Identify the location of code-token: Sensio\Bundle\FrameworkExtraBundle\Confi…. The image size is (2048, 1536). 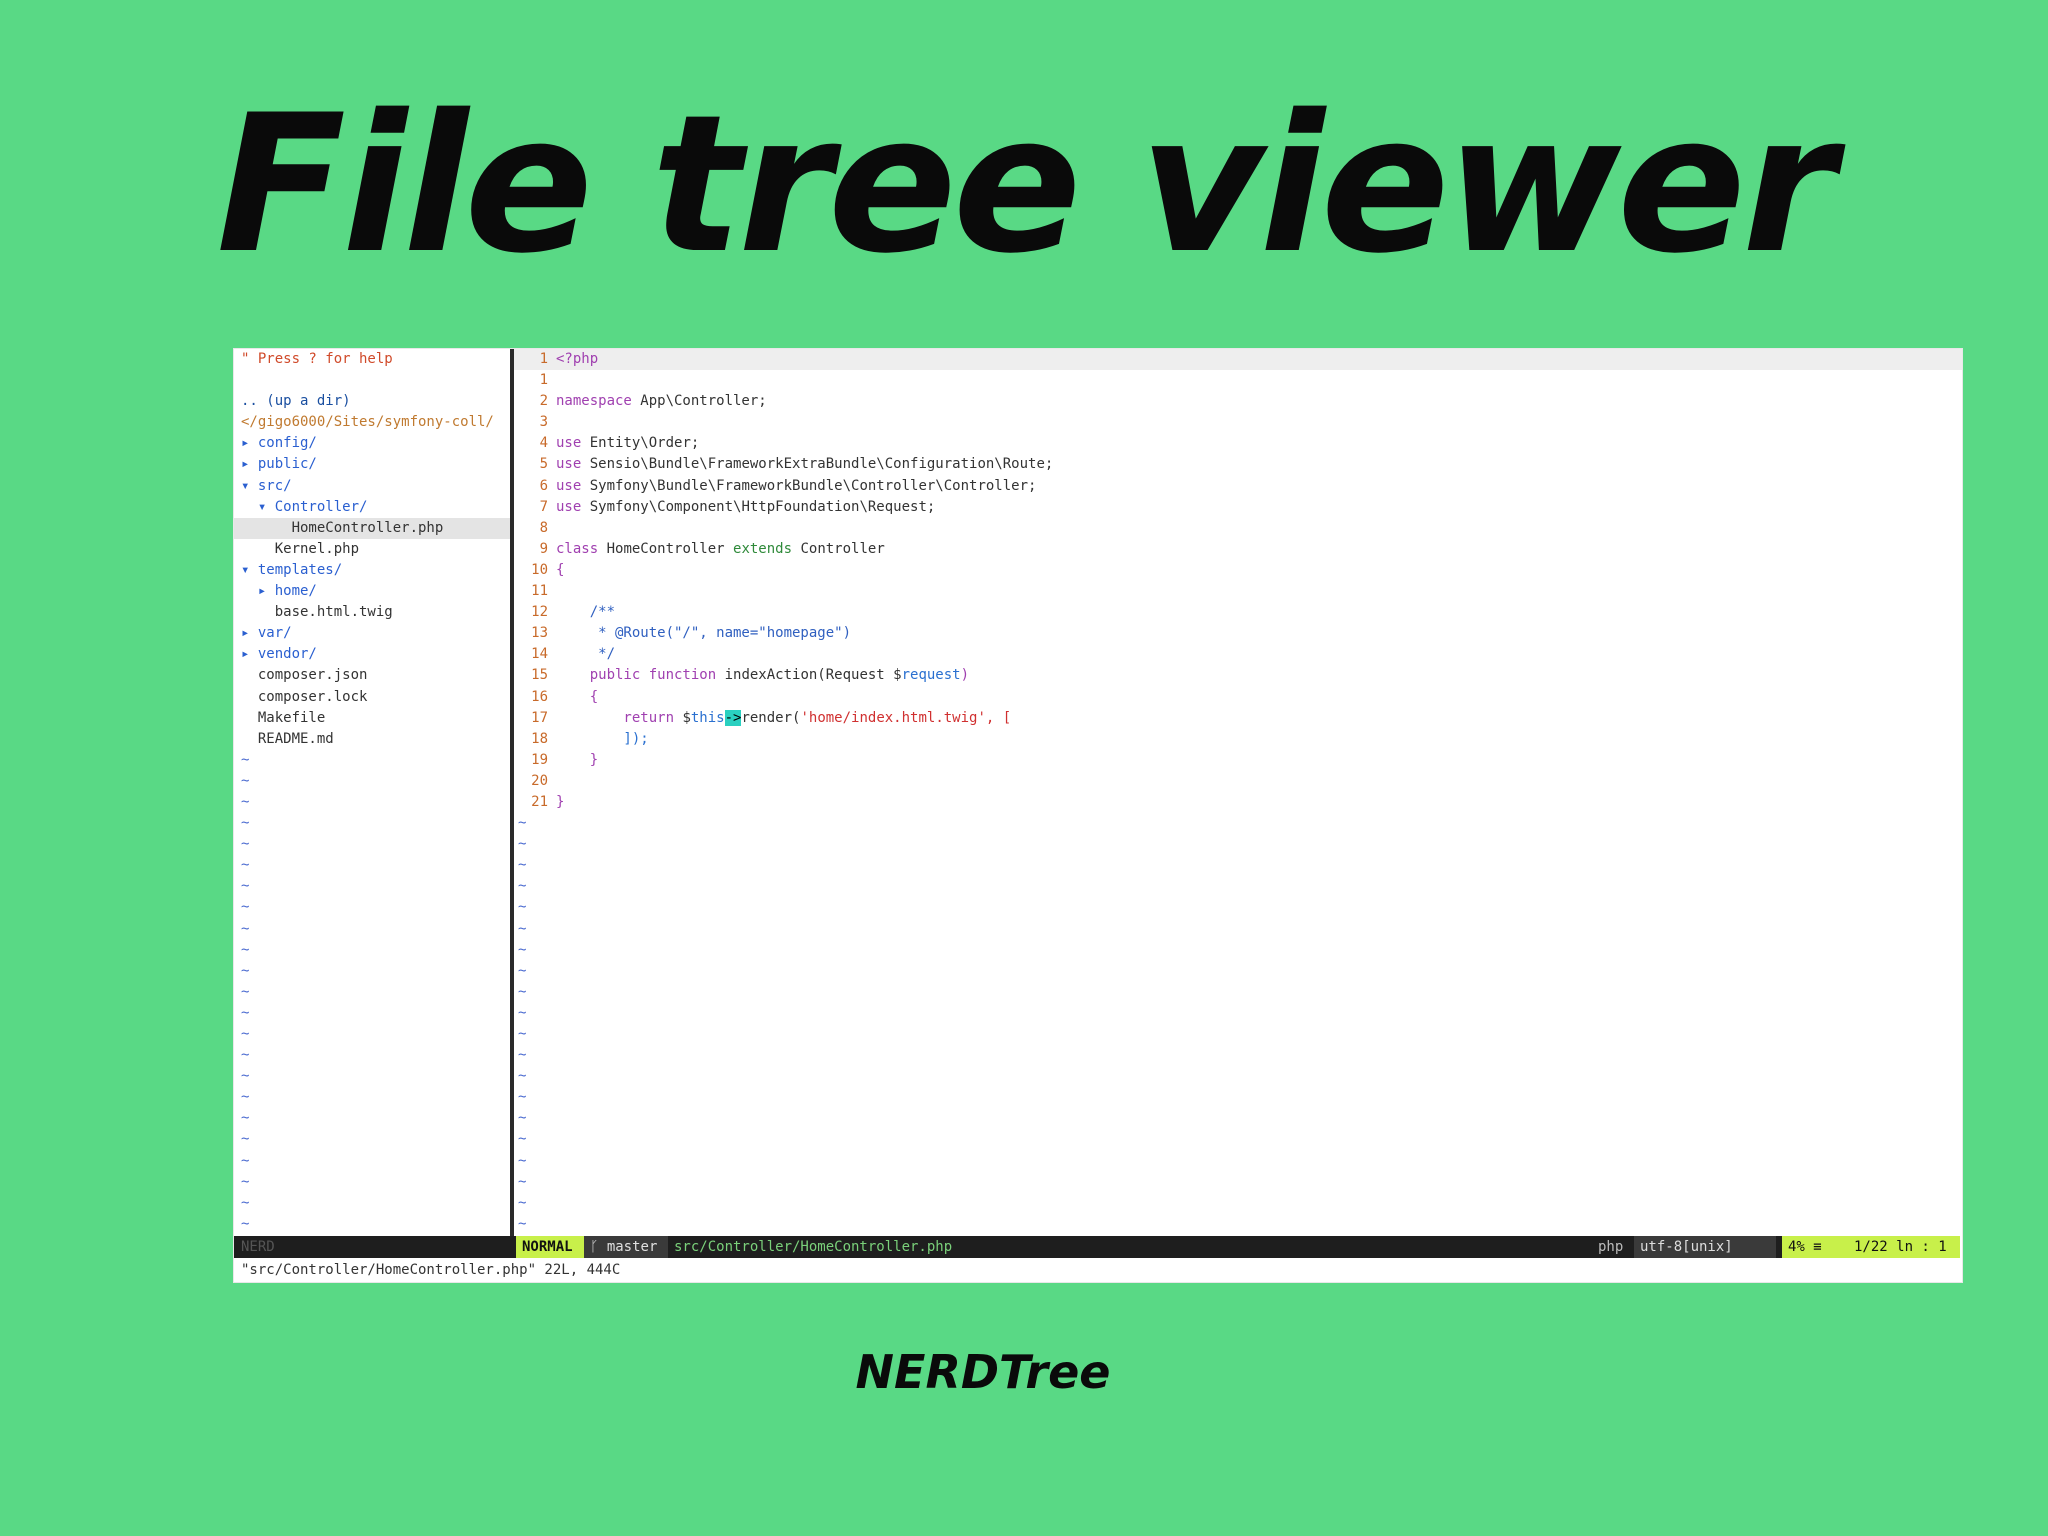
(817, 464).